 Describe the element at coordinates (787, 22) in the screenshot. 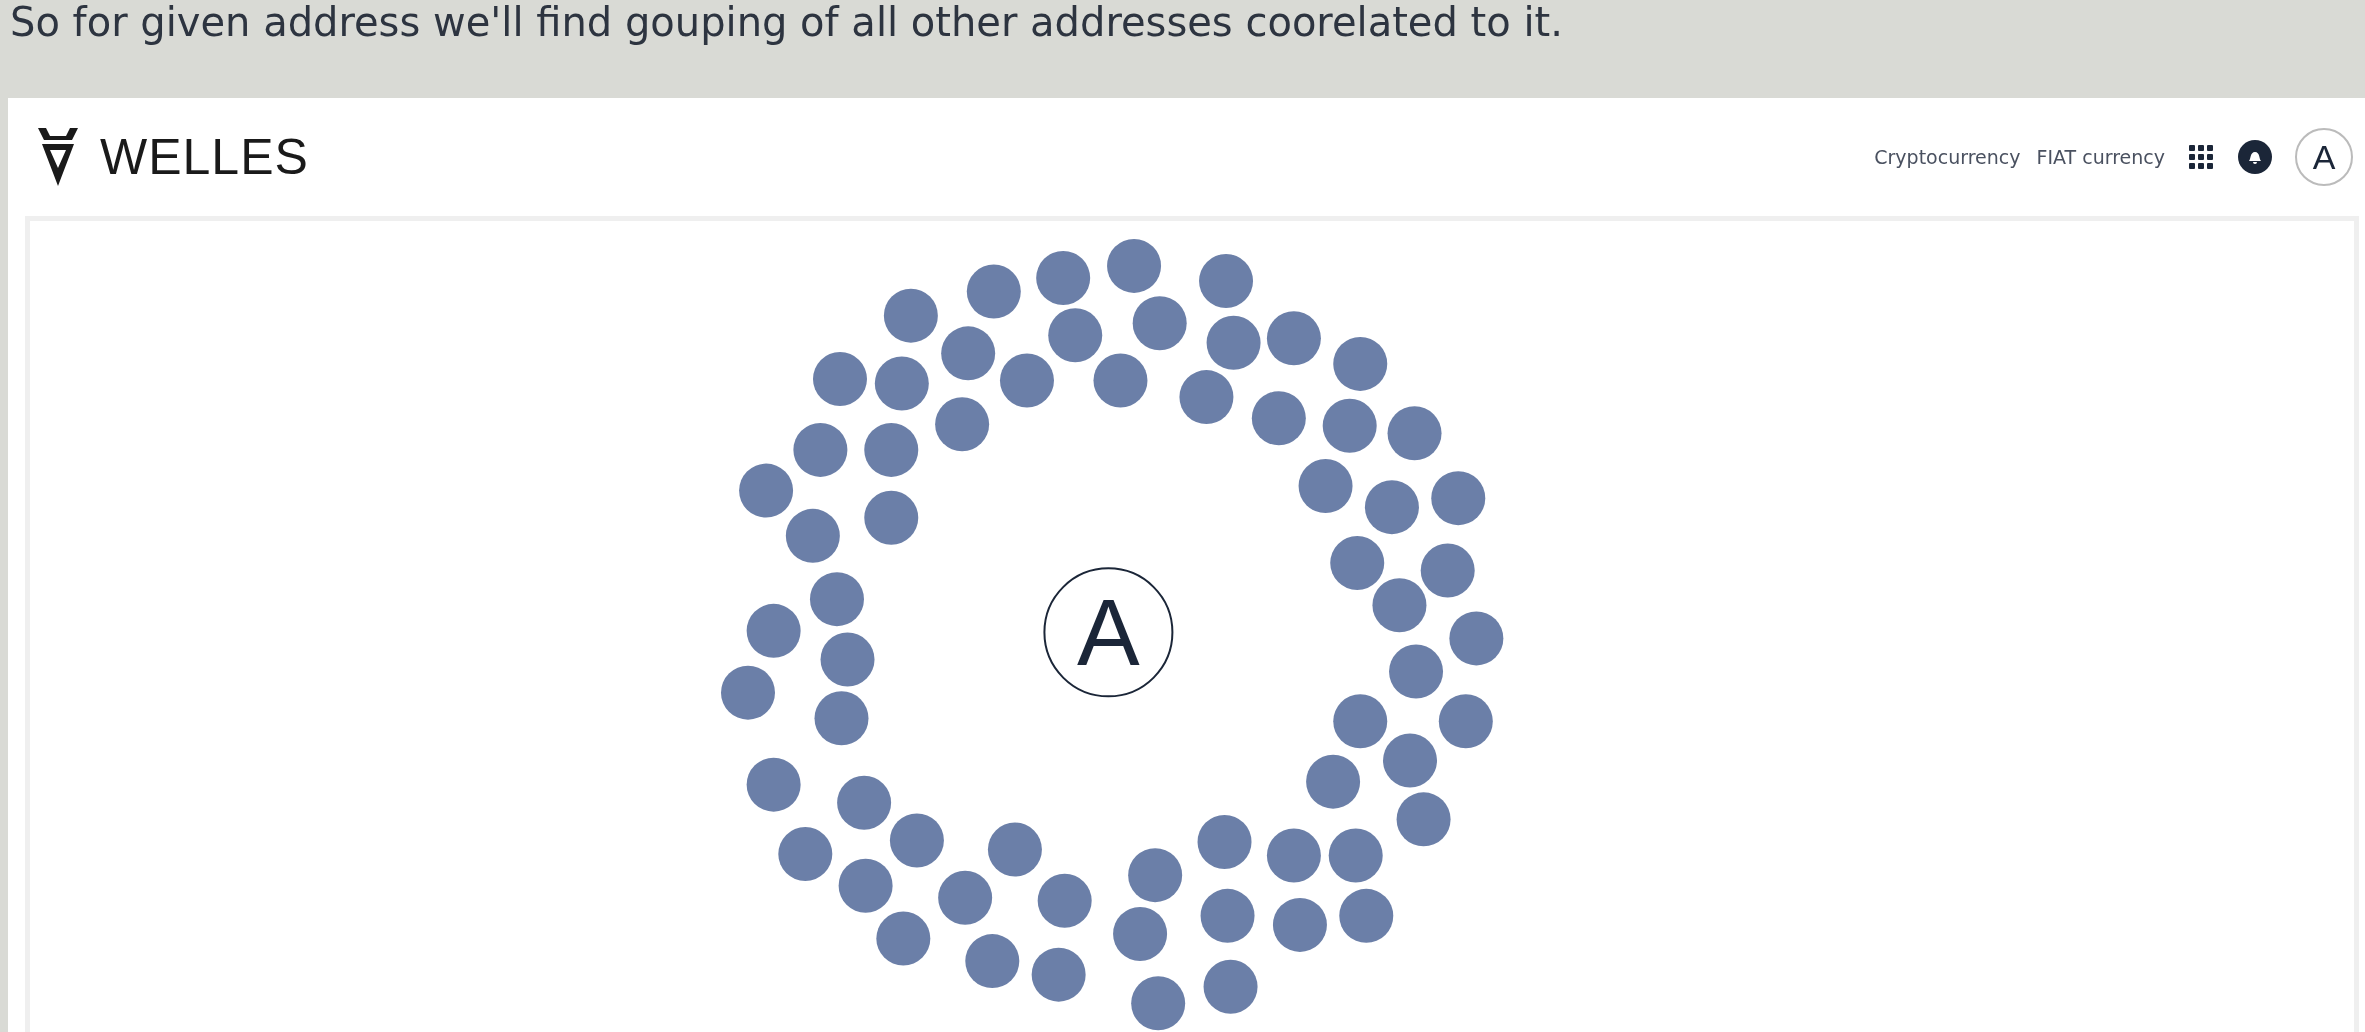

I see `caption-text: So for given address we'll find gouping of all other addresses coorelated to it.` at that location.